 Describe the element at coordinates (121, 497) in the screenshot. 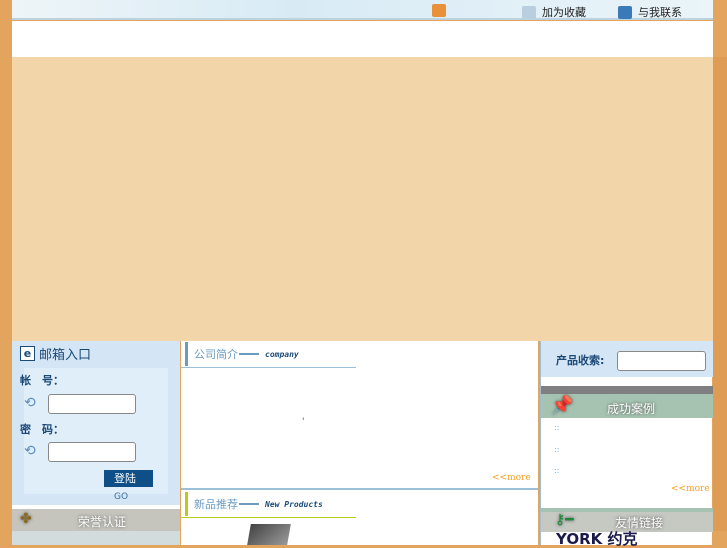

I see `login-go: GO` at that location.